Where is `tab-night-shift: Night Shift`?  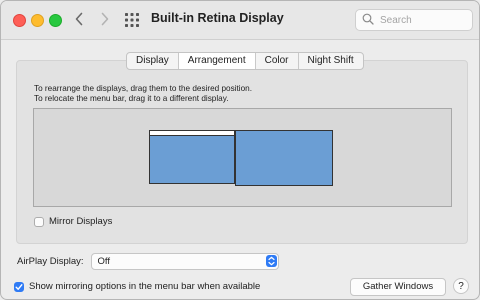 tab-night-shift: Night Shift is located at coordinates (331, 61).